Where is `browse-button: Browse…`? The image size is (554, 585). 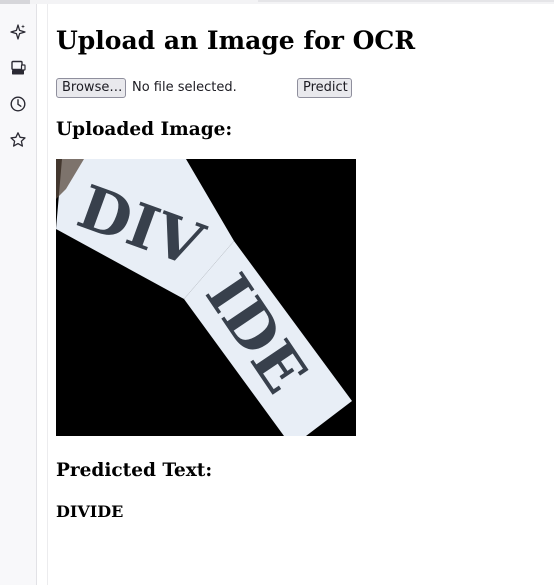 browse-button: Browse… is located at coordinates (91, 88).